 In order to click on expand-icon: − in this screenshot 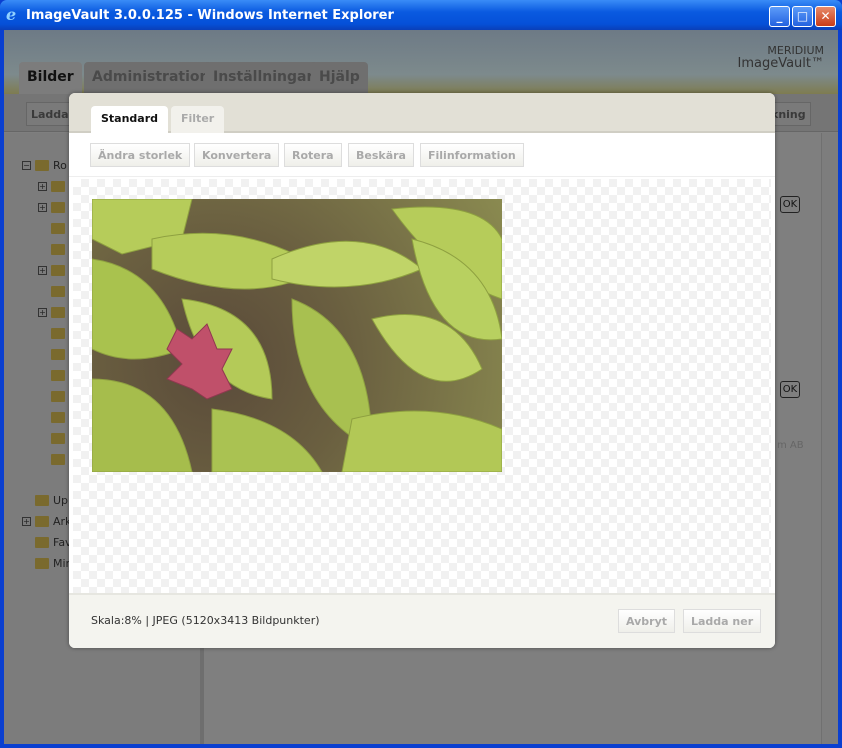, I will do `click(26, 165)`.